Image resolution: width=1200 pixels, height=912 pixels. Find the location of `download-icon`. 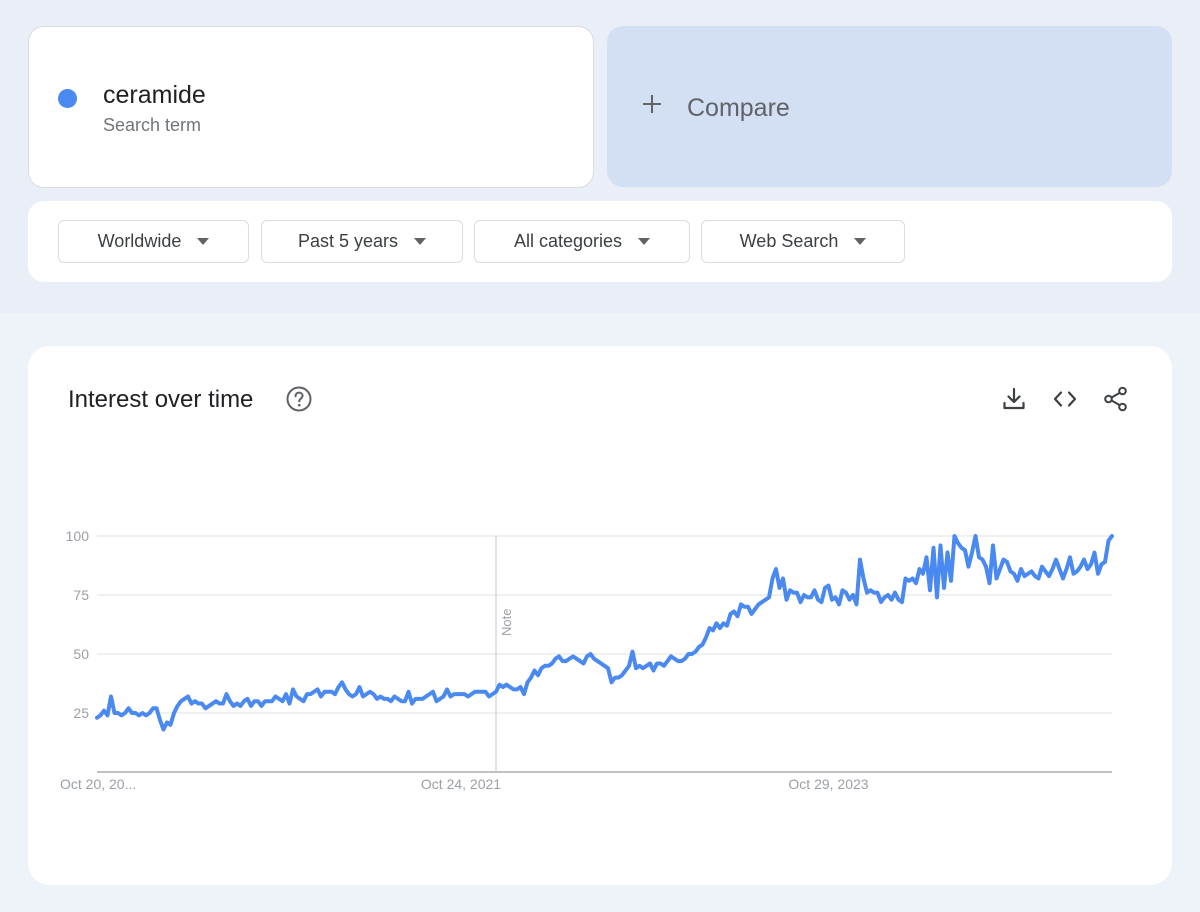

download-icon is located at coordinates (1014, 399).